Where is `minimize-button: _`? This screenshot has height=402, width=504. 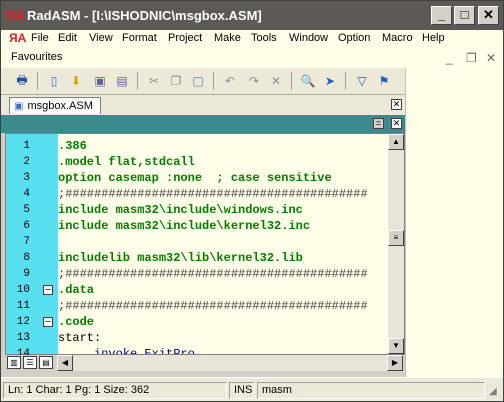 minimize-button: _ is located at coordinates (441, 15).